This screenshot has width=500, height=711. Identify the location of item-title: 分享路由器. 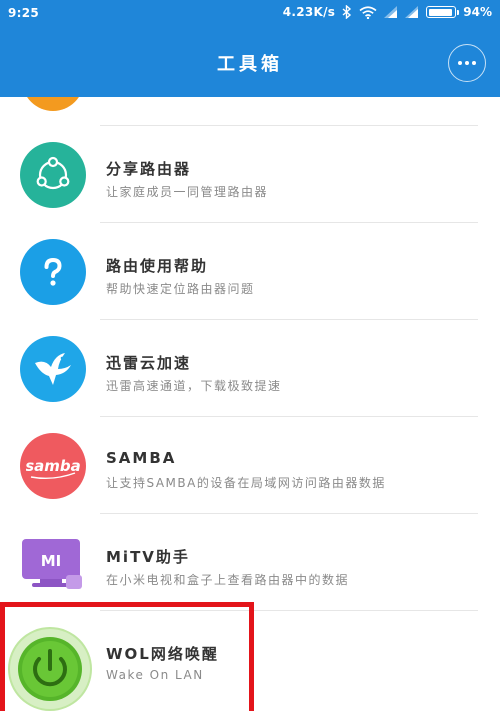
(149, 169).